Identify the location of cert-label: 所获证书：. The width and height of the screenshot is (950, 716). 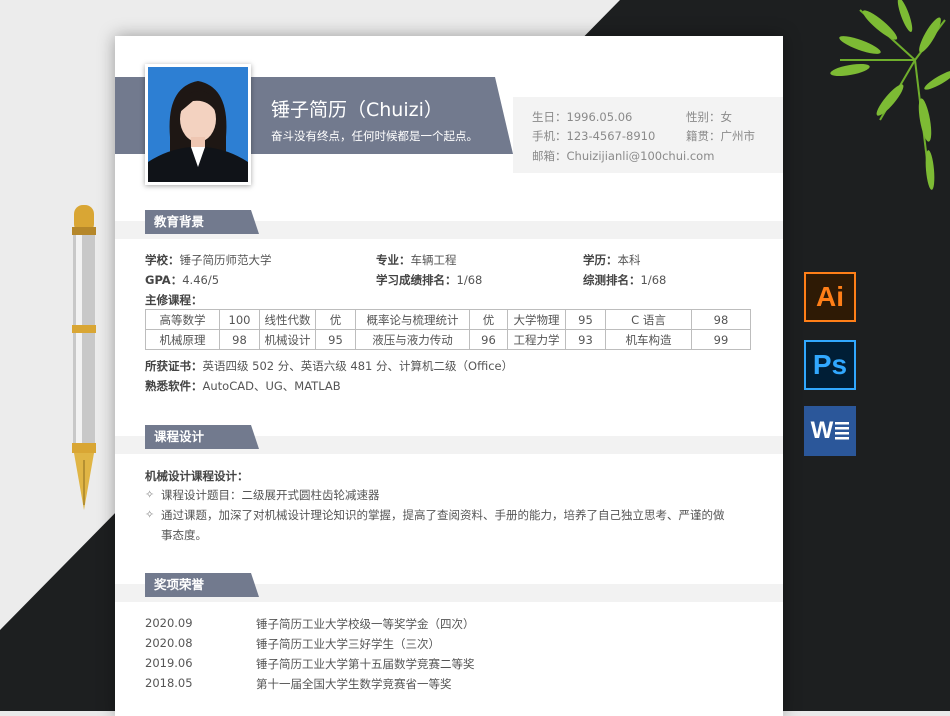
(174, 366).